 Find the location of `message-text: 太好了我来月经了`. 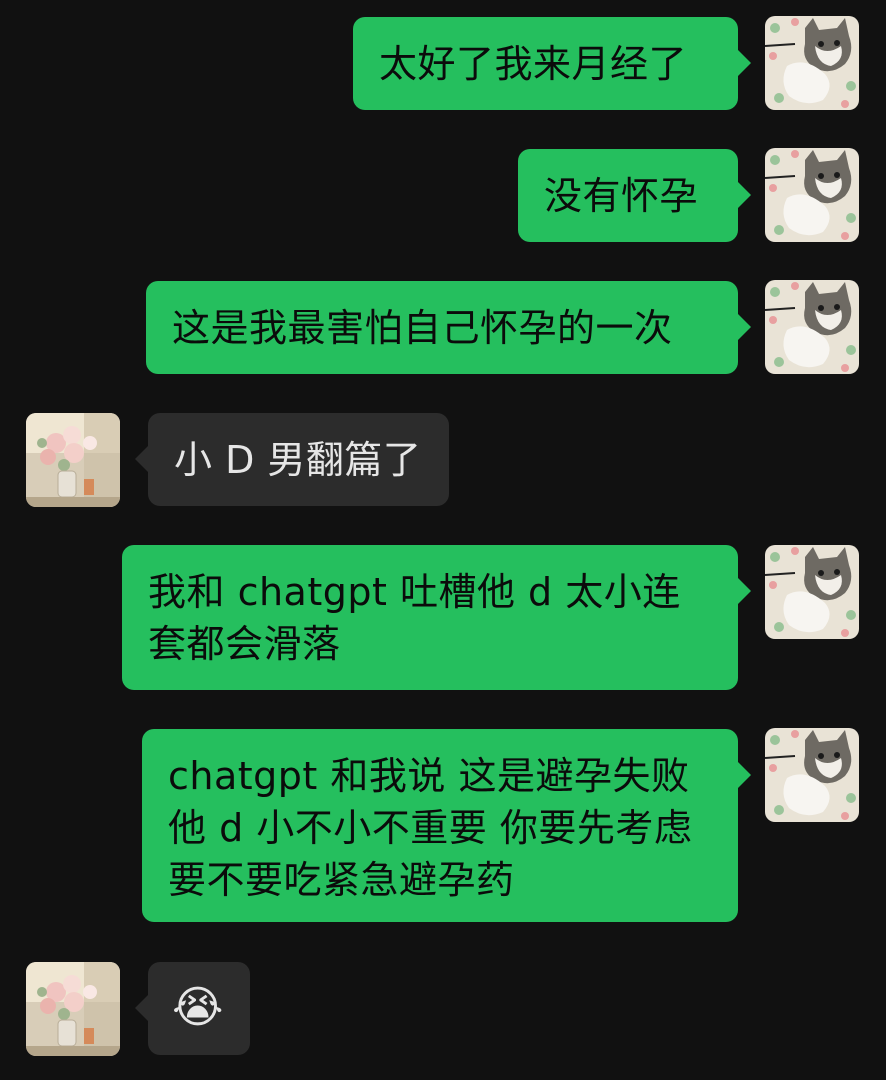

message-text: 太好了我来月经了 is located at coordinates (533, 64).